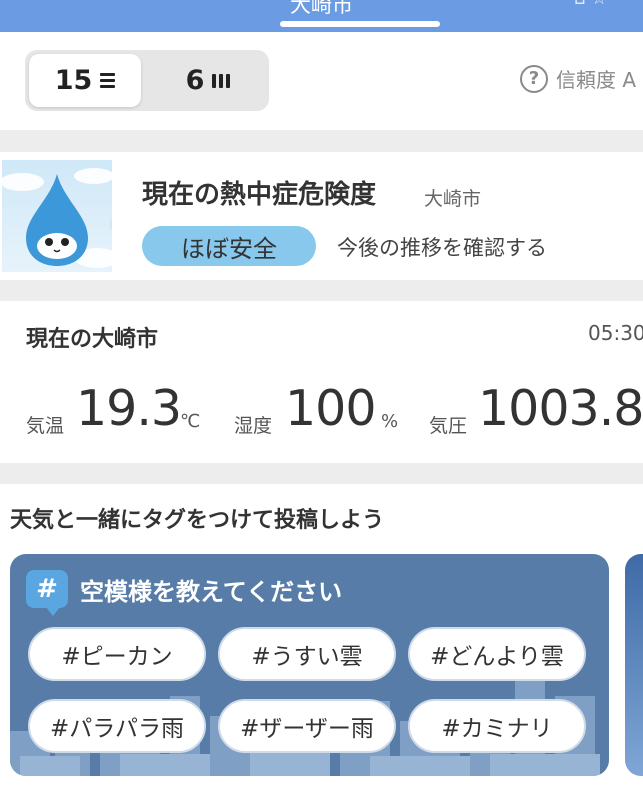  I want to click on heatstroke-title: 現在の熱中症危険度, so click(259, 195).